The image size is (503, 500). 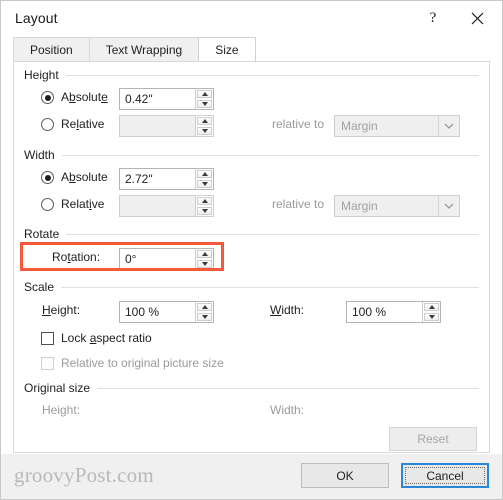 I want to click on scale-height-spin-down, so click(x=204, y=317).